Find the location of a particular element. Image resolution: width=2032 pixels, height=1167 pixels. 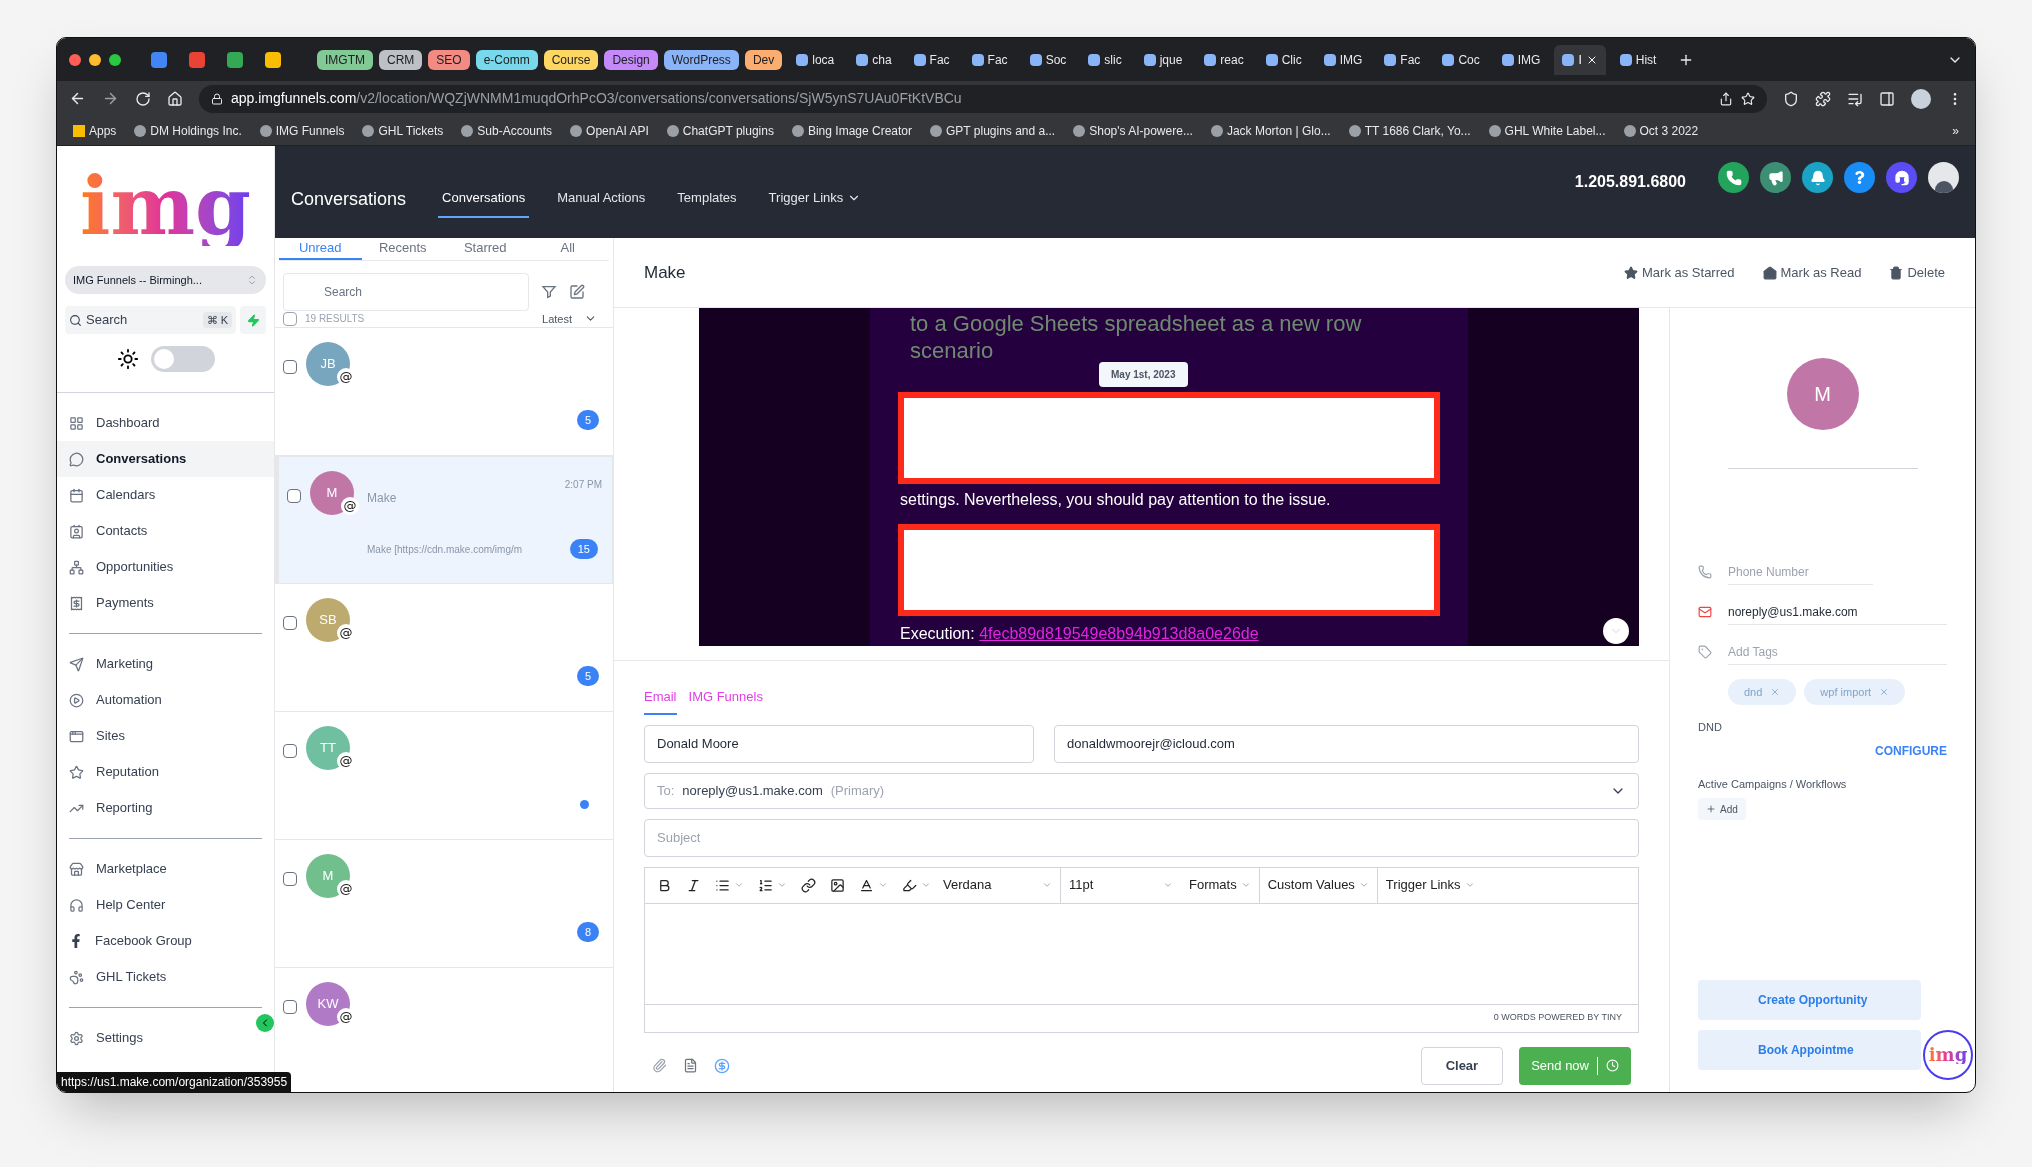

close-window-icon is located at coordinates (75, 59).